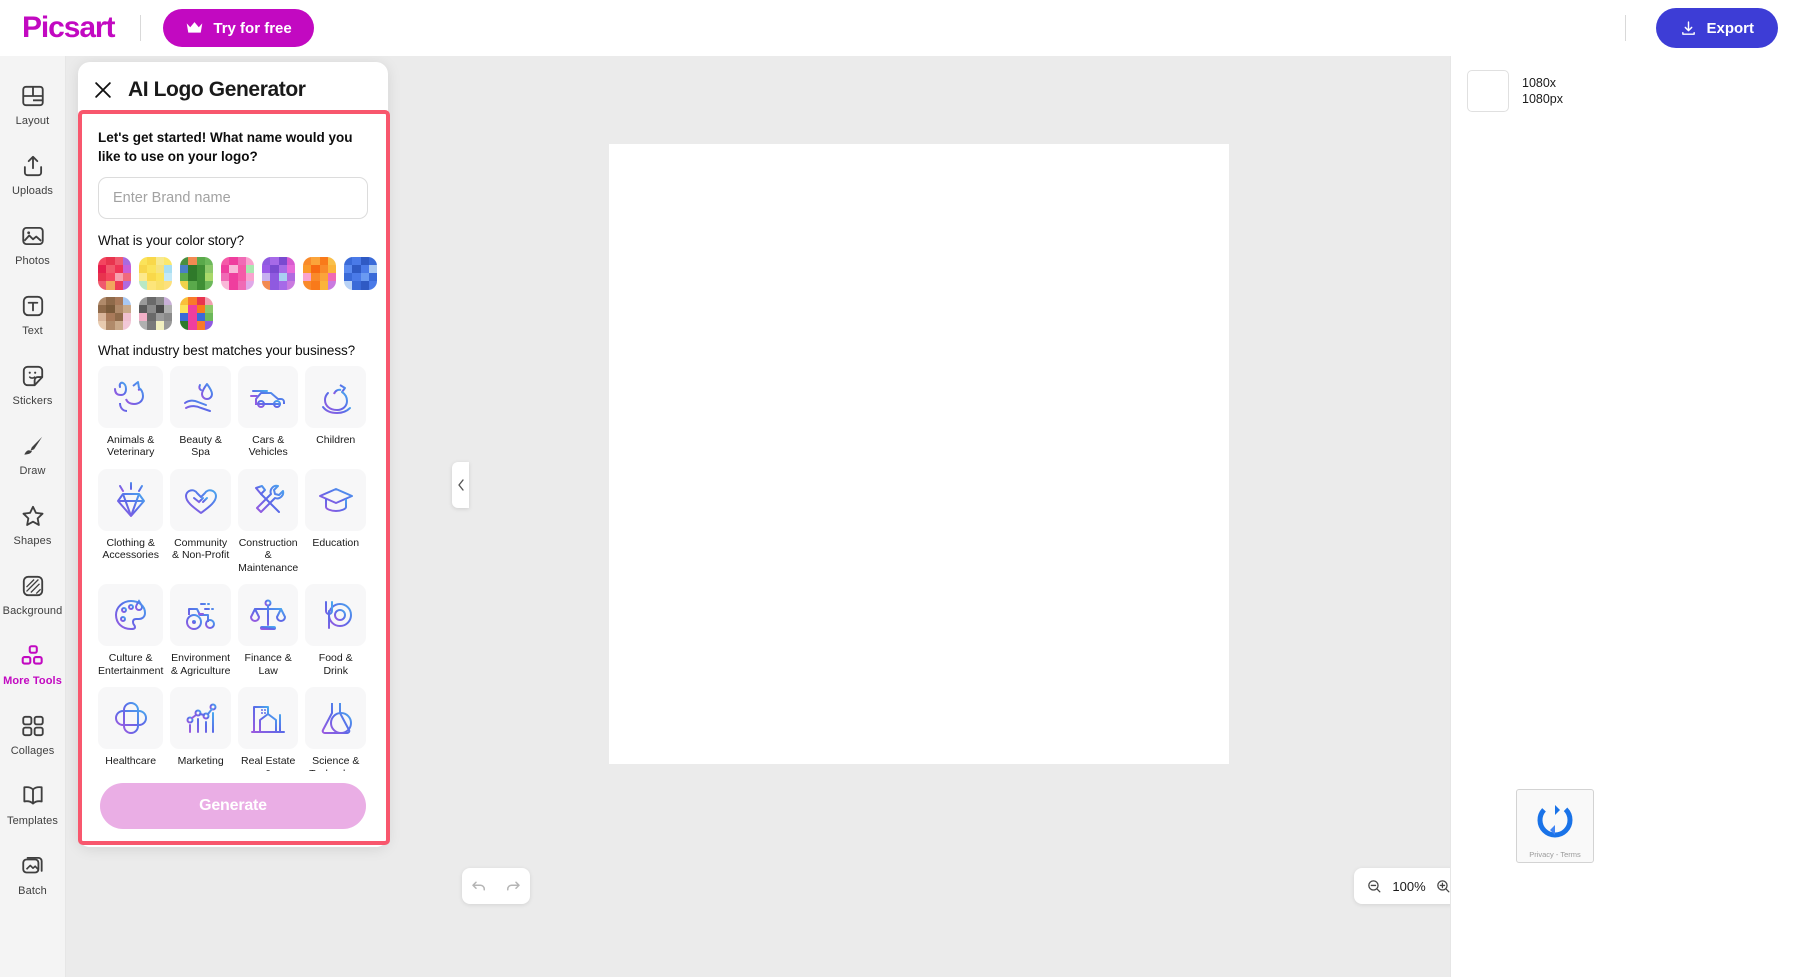 This screenshot has height=977, width=1800. I want to click on zoom-controls: 100%, so click(1409, 886).